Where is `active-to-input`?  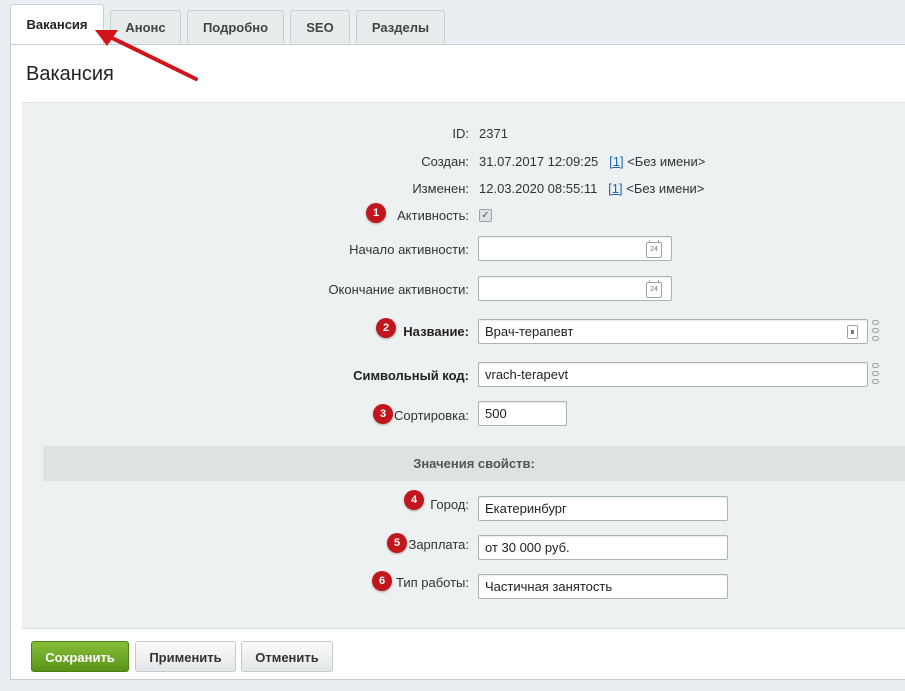
active-to-input is located at coordinates (575, 288).